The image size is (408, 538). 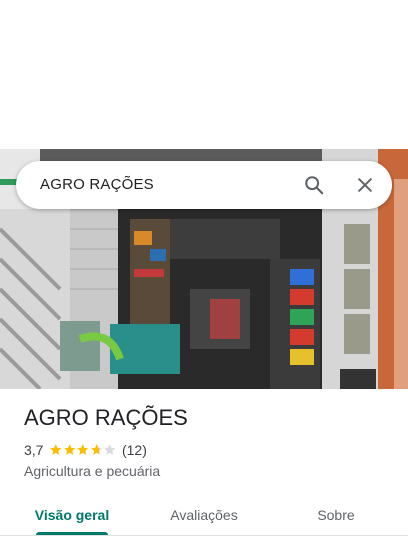 I want to click on tab-bar: Visão geral Avaliações Sobre, so click(x=204, y=516).